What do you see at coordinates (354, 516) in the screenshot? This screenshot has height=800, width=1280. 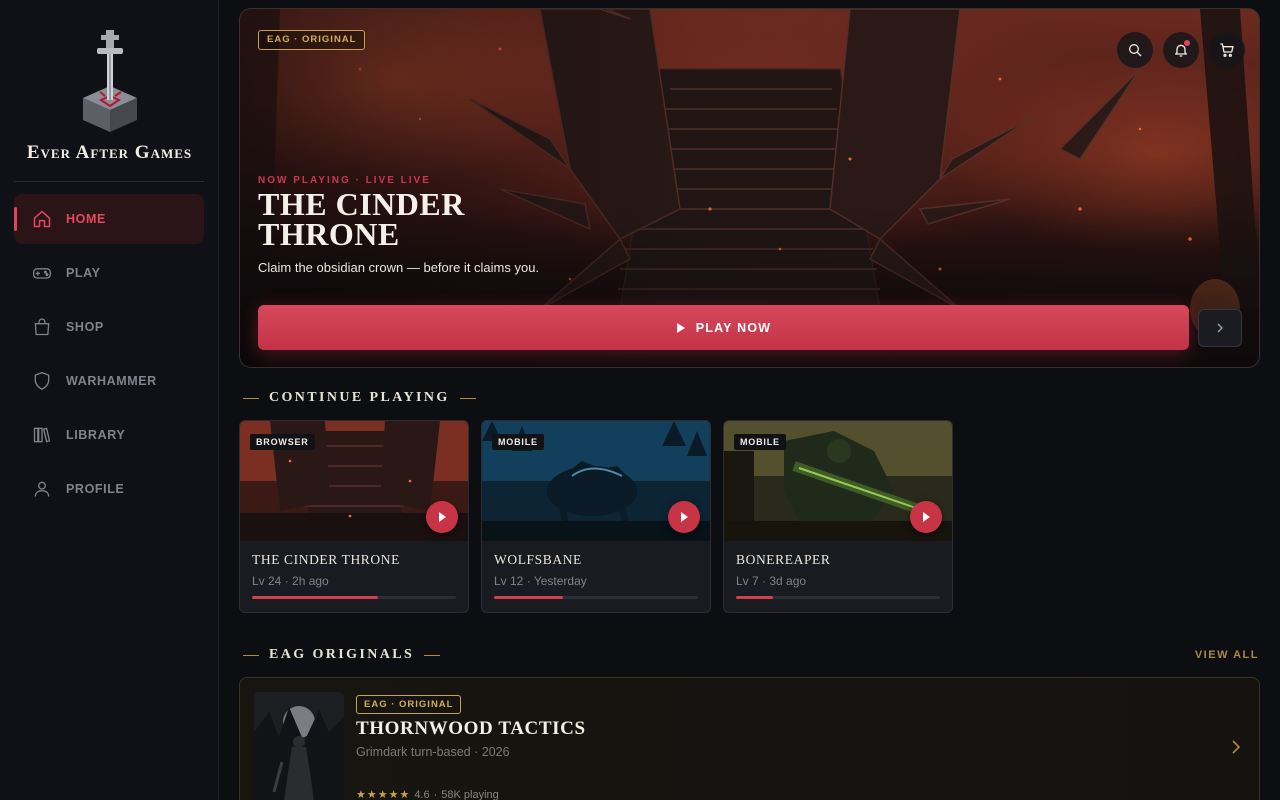 I see `game-card: BROWSER THE CINDER THRONE Lv 24 · 2h ago` at bounding box center [354, 516].